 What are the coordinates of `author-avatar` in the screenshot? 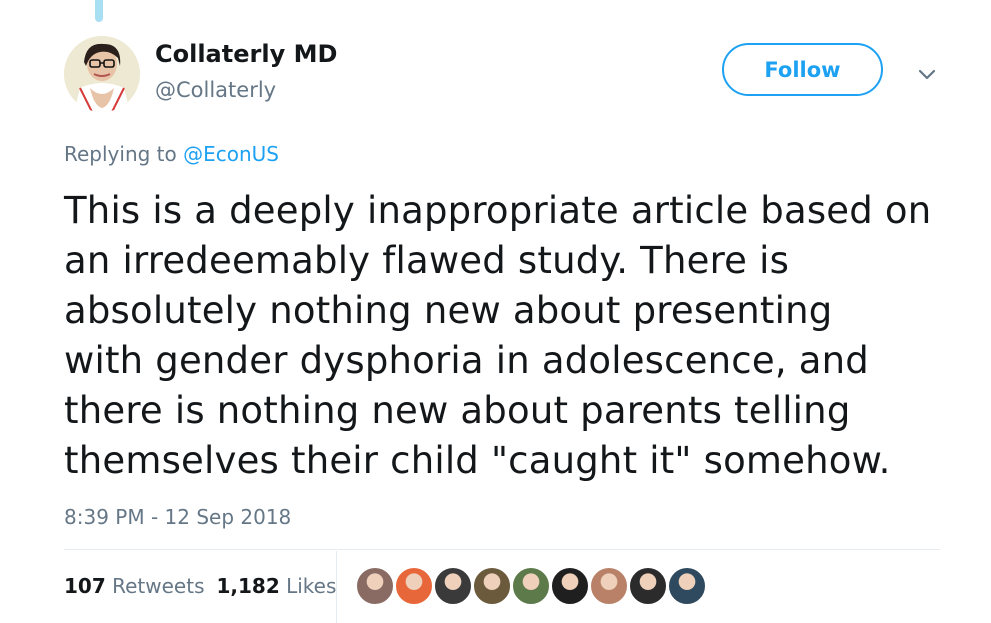 It's located at (102, 74).